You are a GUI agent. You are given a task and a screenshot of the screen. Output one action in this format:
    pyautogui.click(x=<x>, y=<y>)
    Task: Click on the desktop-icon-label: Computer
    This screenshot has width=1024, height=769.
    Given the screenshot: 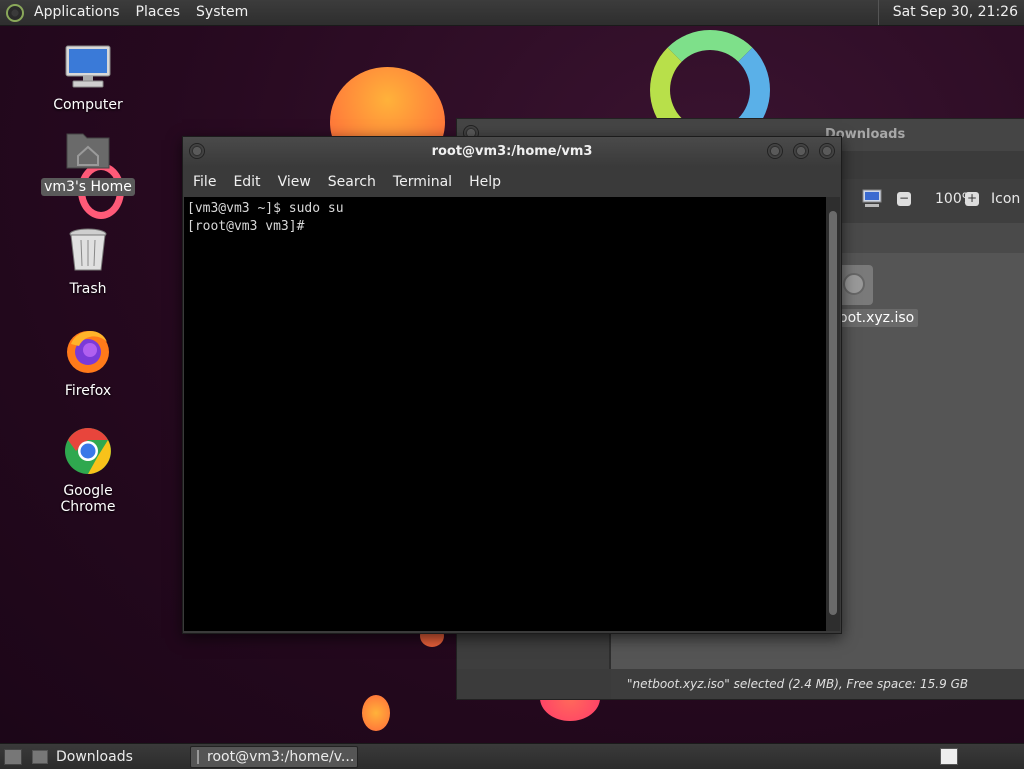 What is the action you would take?
    pyautogui.click(x=88, y=105)
    